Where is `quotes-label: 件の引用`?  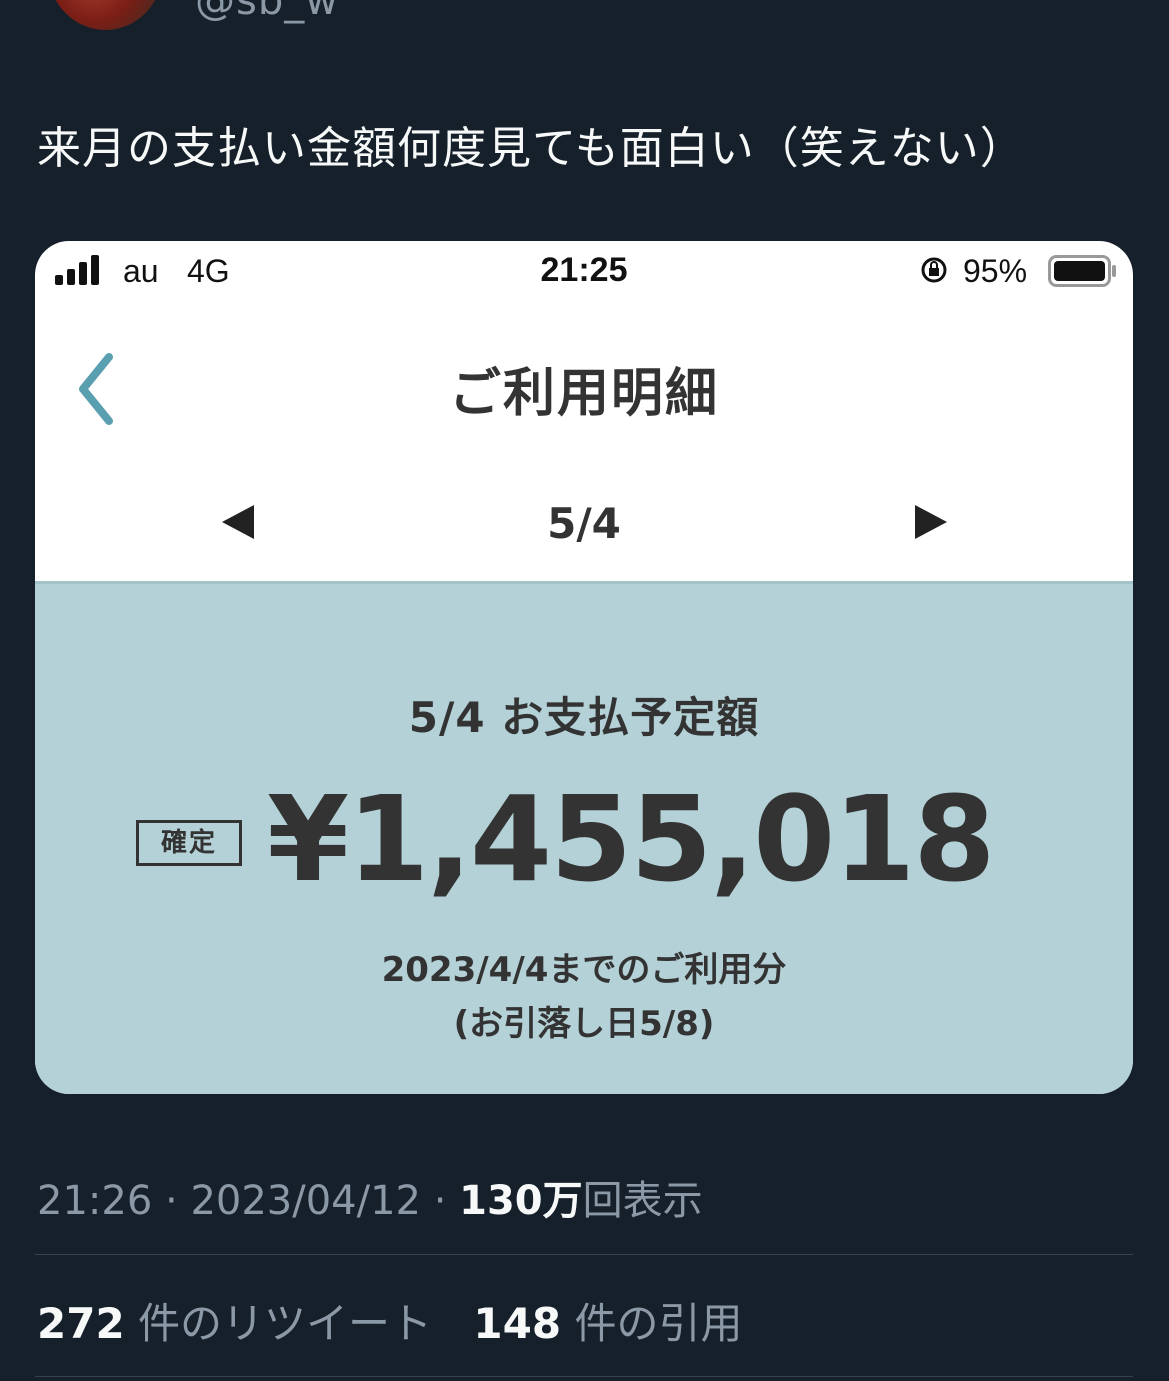
quotes-label: 件の引用 is located at coordinates (658, 1323).